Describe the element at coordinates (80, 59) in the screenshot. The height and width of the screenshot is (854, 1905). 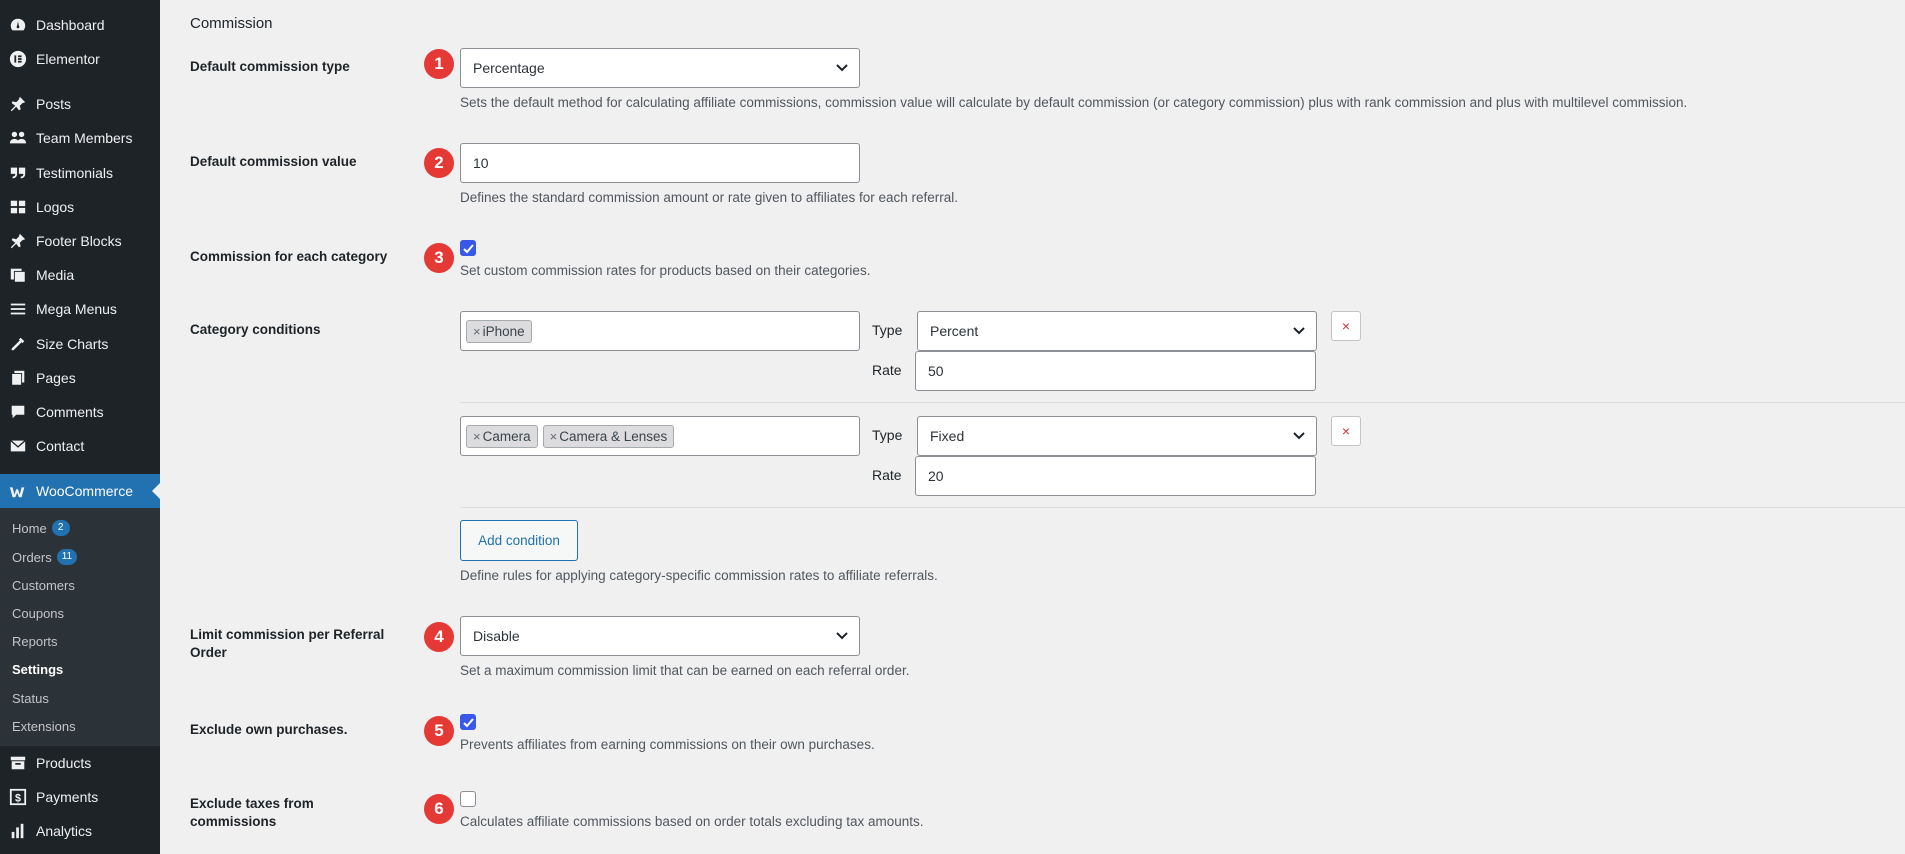
I see `menu-item-elementor: Elementor` at that location.